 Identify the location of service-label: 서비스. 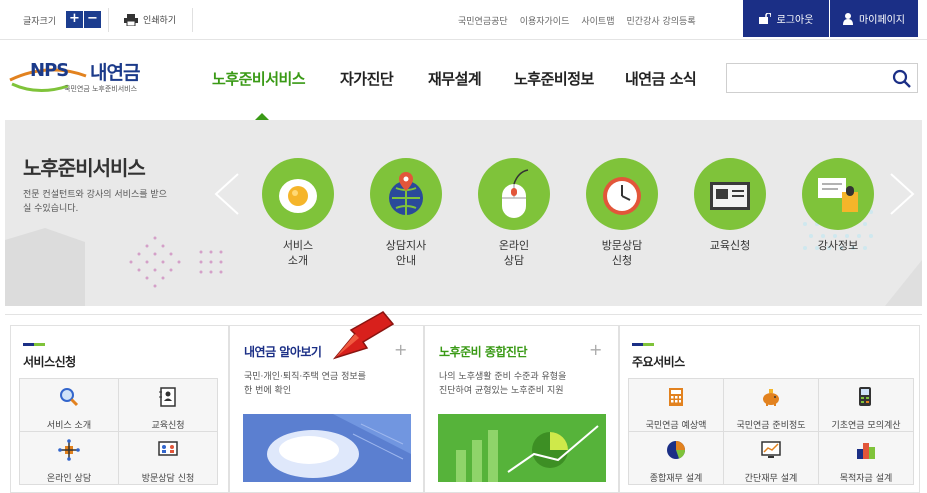
(298, 245).